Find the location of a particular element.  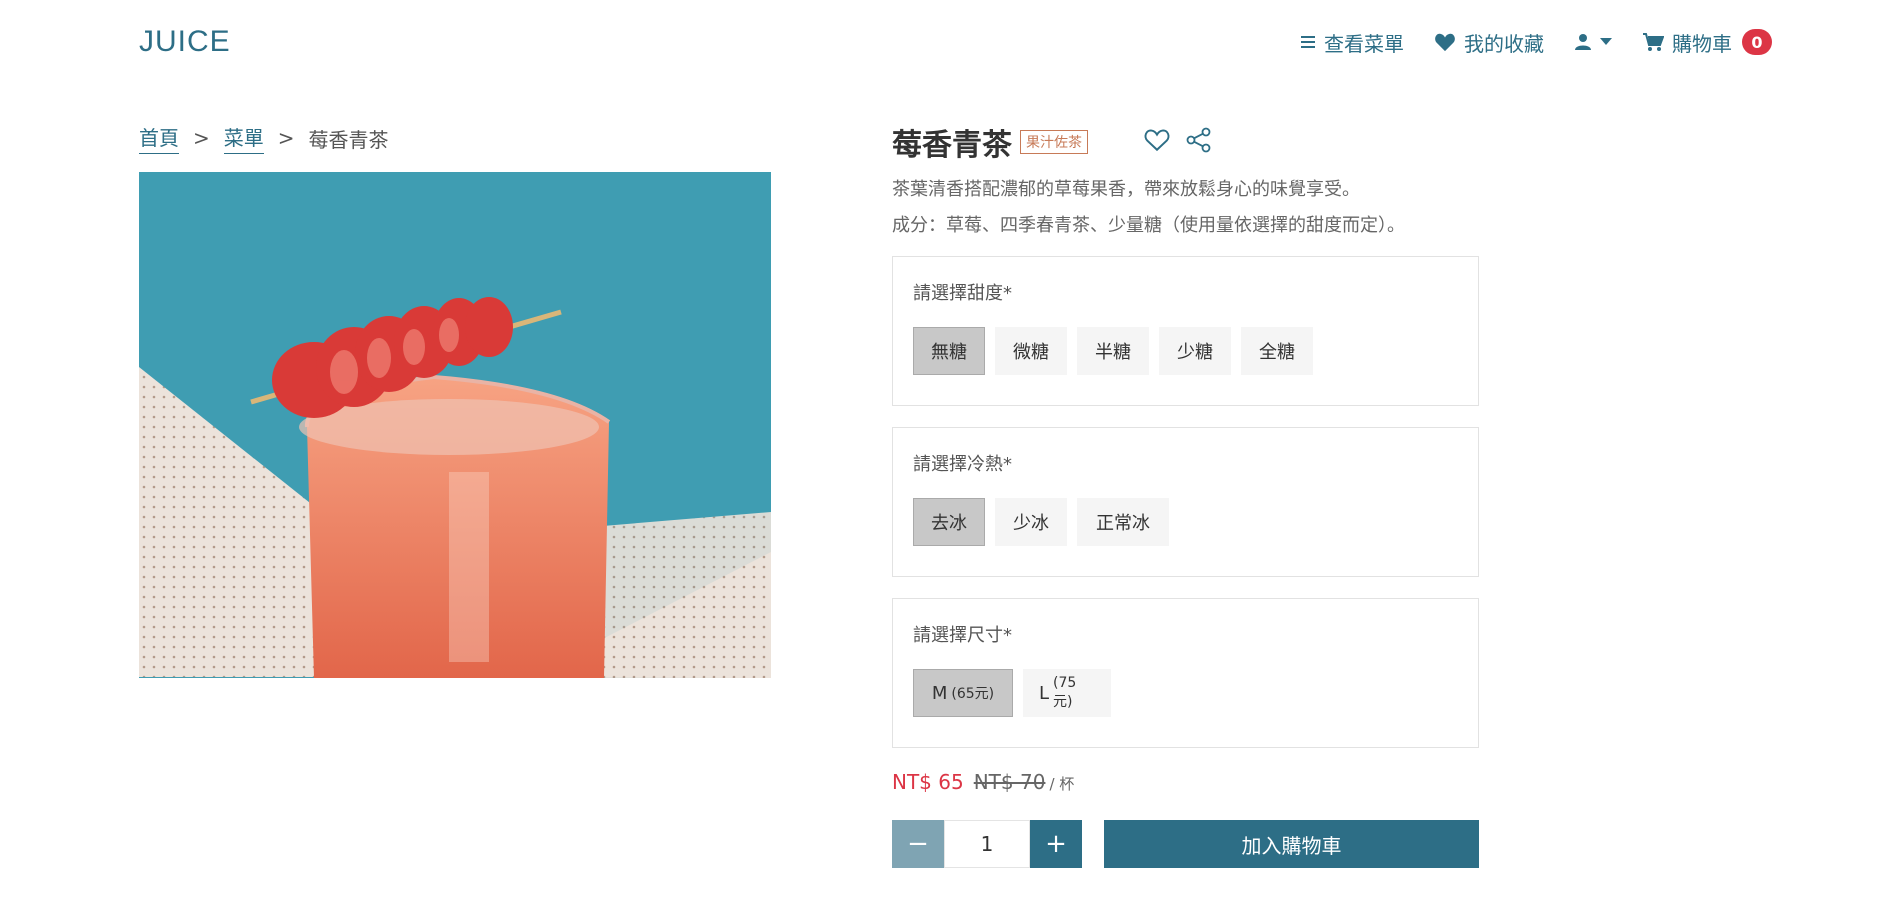

list-icon is located at coordinates (1308, 42).